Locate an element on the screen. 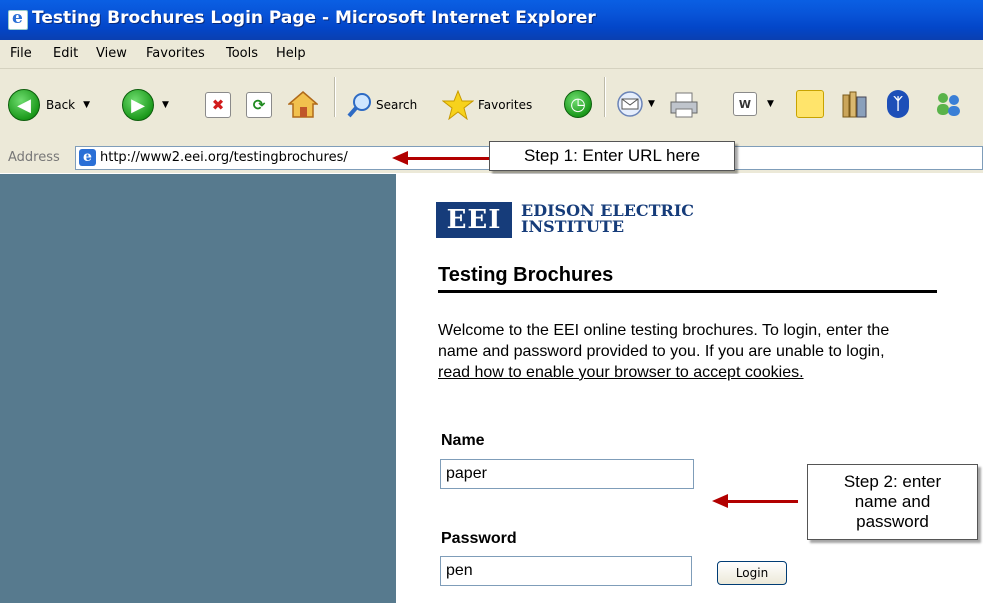  step1-callout: Step 1: Enter URL here is located at coordinates (612, 156).